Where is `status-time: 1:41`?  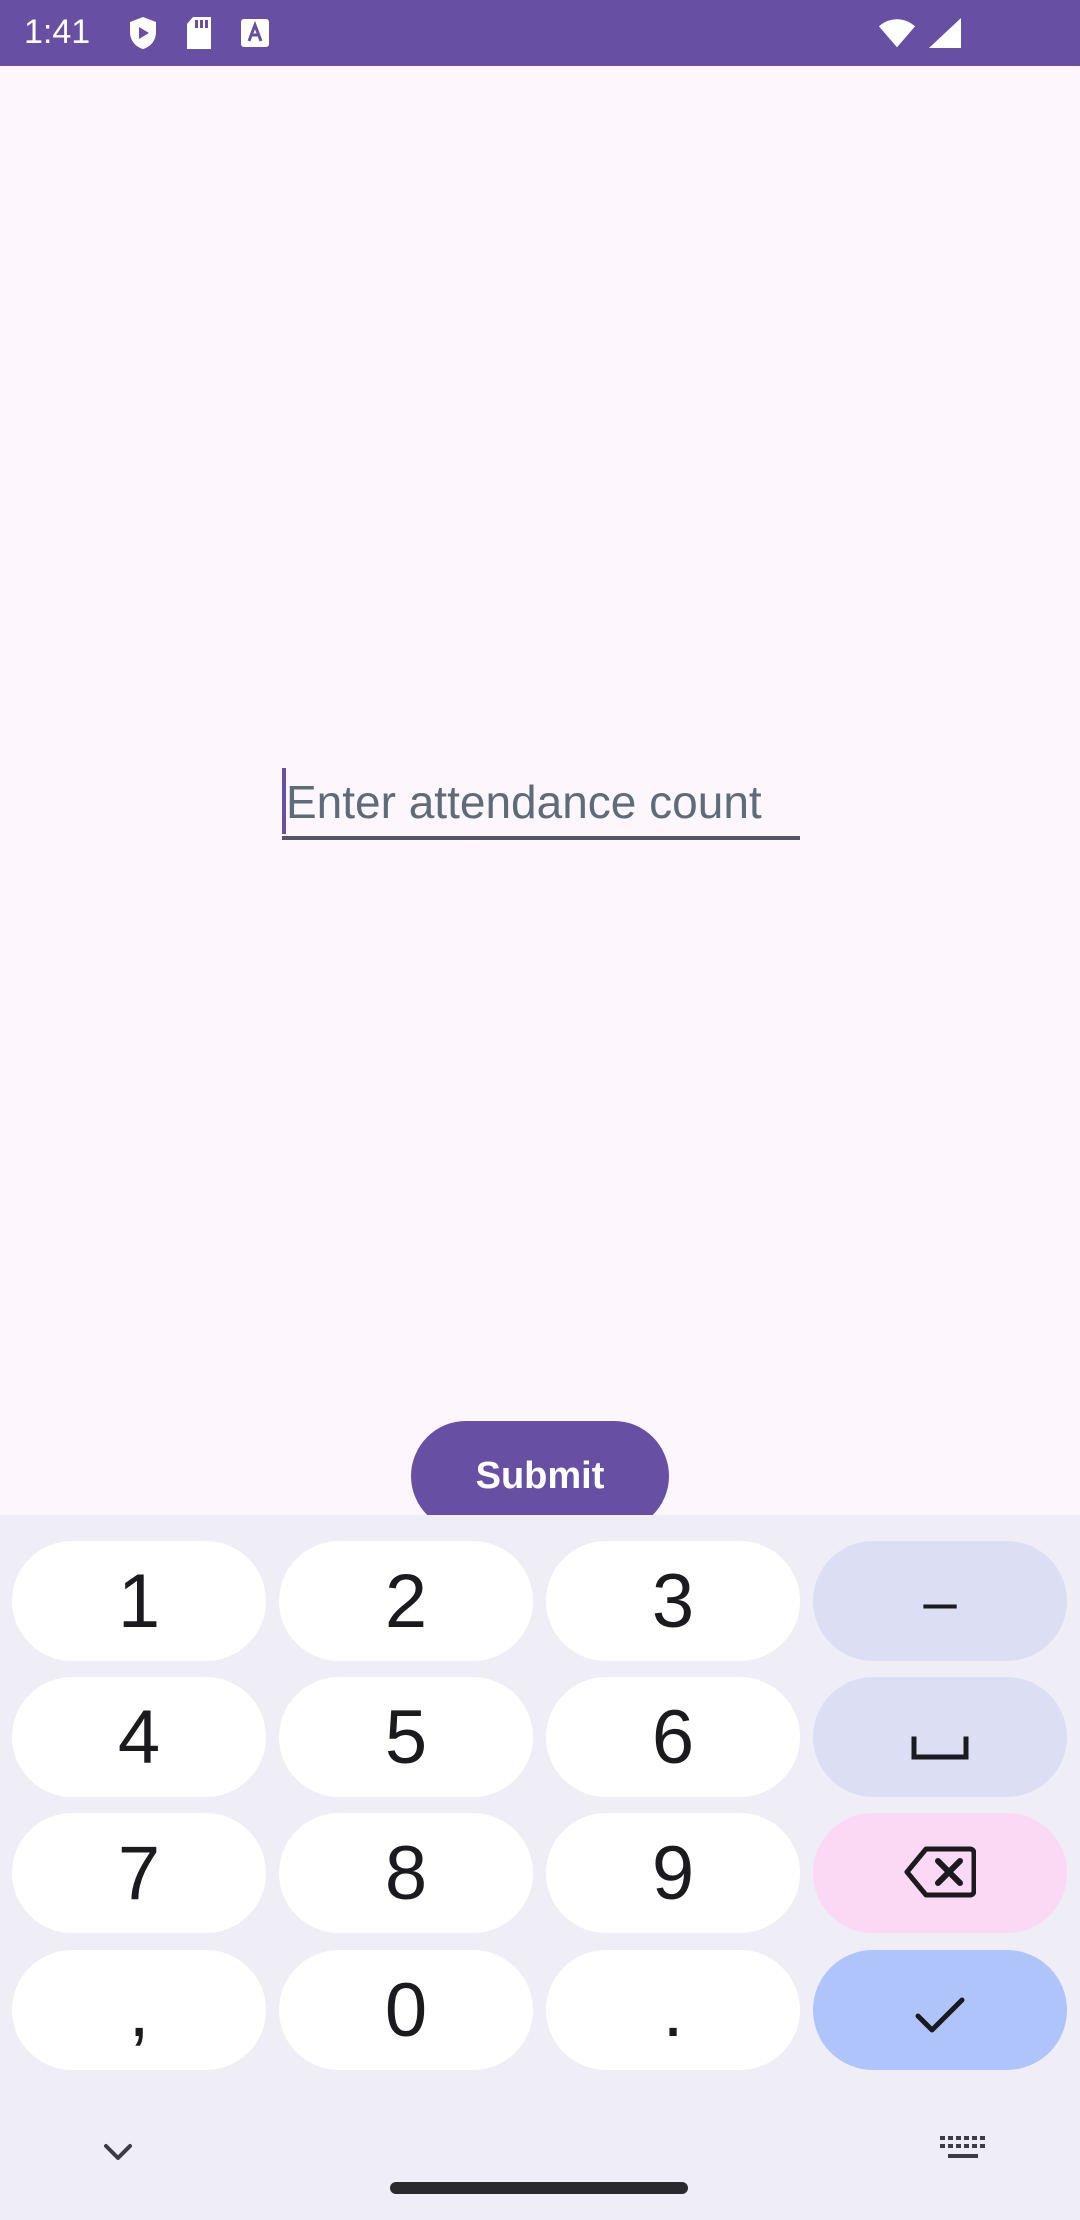 status-time: 1:41 is located at coordinates (57, 32).